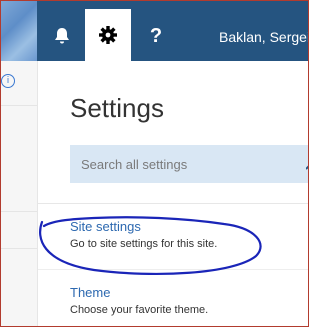  Describe the element at coordinates (189, 164) in the screenshot. I see `search-input: Search all settings` at that location.